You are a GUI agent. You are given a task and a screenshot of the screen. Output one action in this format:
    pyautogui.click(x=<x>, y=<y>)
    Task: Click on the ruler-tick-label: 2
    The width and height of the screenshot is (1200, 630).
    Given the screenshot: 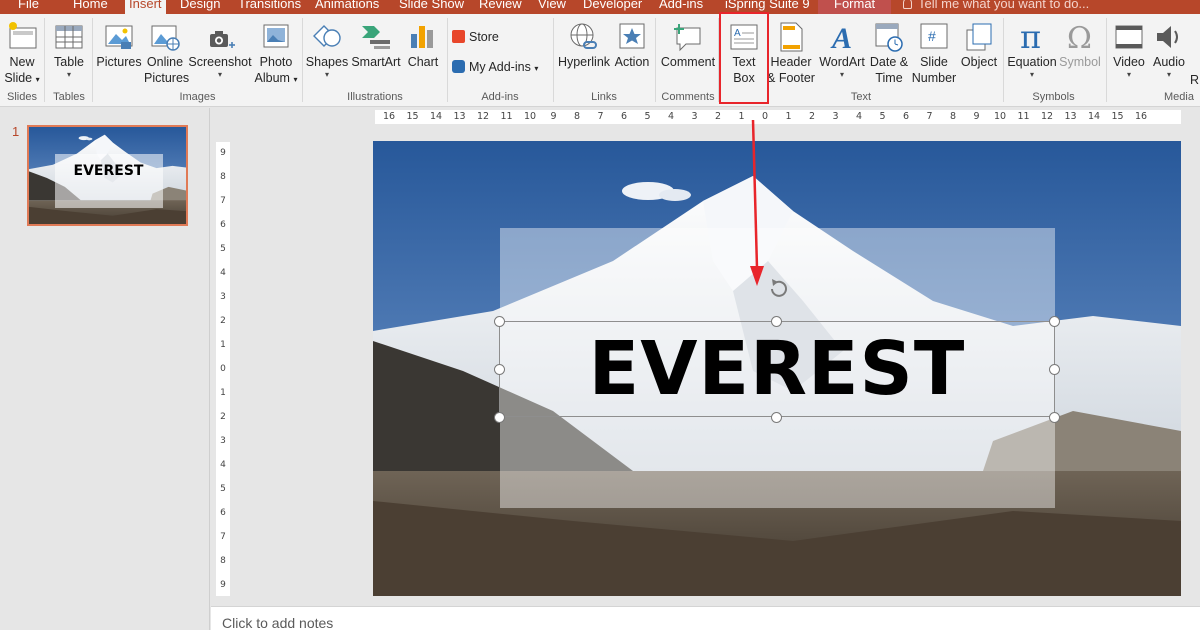 What is the action you would take?
    pyautogui.click(x=718, y=116)
    